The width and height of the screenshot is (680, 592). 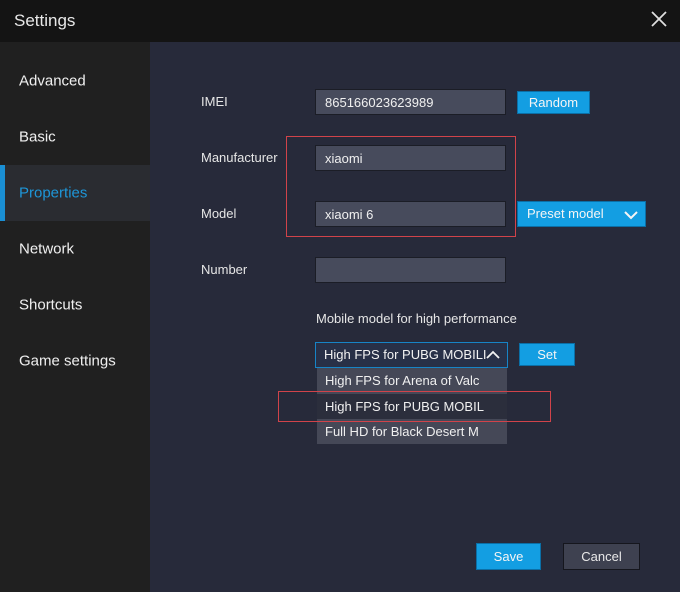 I want to click on number-input, so click(x=410, y=270).